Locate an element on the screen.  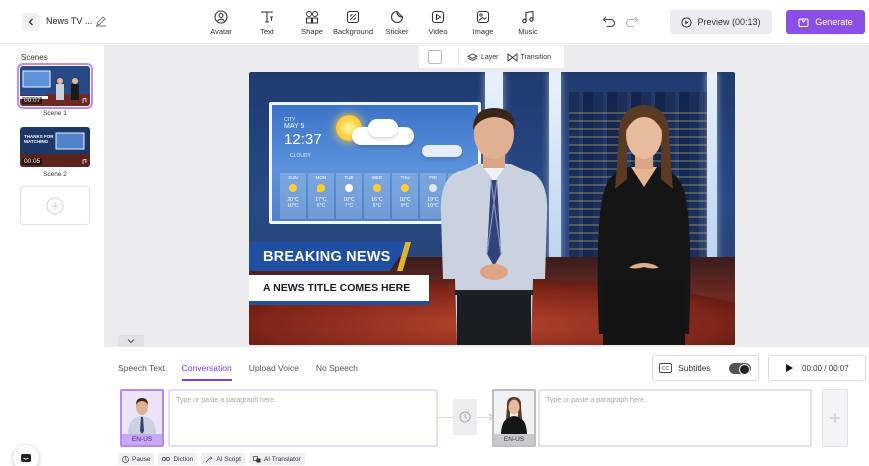
speaker-1-placeholder: Type or paste a paragraph here. is located at coordinates (226, 400).